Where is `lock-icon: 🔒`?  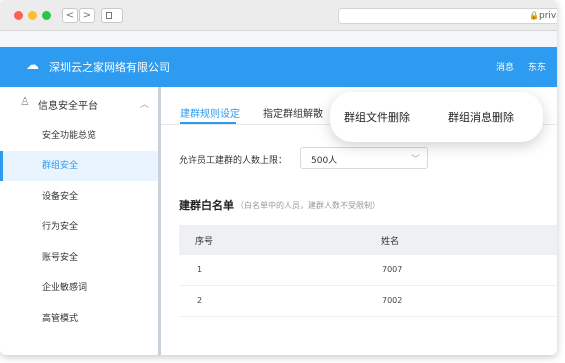
lock-icon: 🔒 is located at coordinates (534, 15).